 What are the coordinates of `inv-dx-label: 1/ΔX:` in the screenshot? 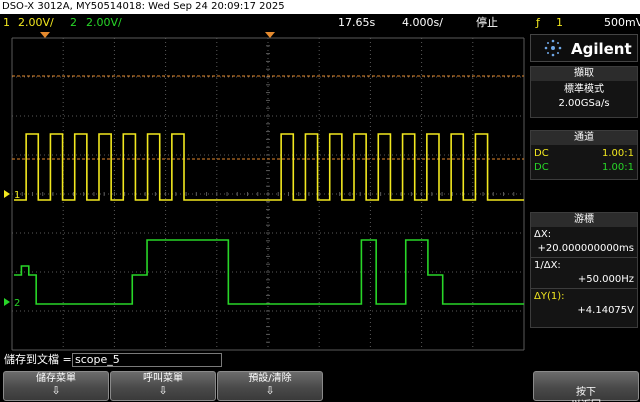 It's located at (547, 265).